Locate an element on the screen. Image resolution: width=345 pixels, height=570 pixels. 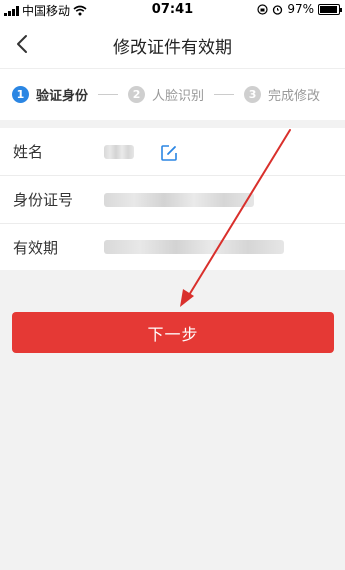
step-label: 人脸识别 is located at coordinates (178, 96).